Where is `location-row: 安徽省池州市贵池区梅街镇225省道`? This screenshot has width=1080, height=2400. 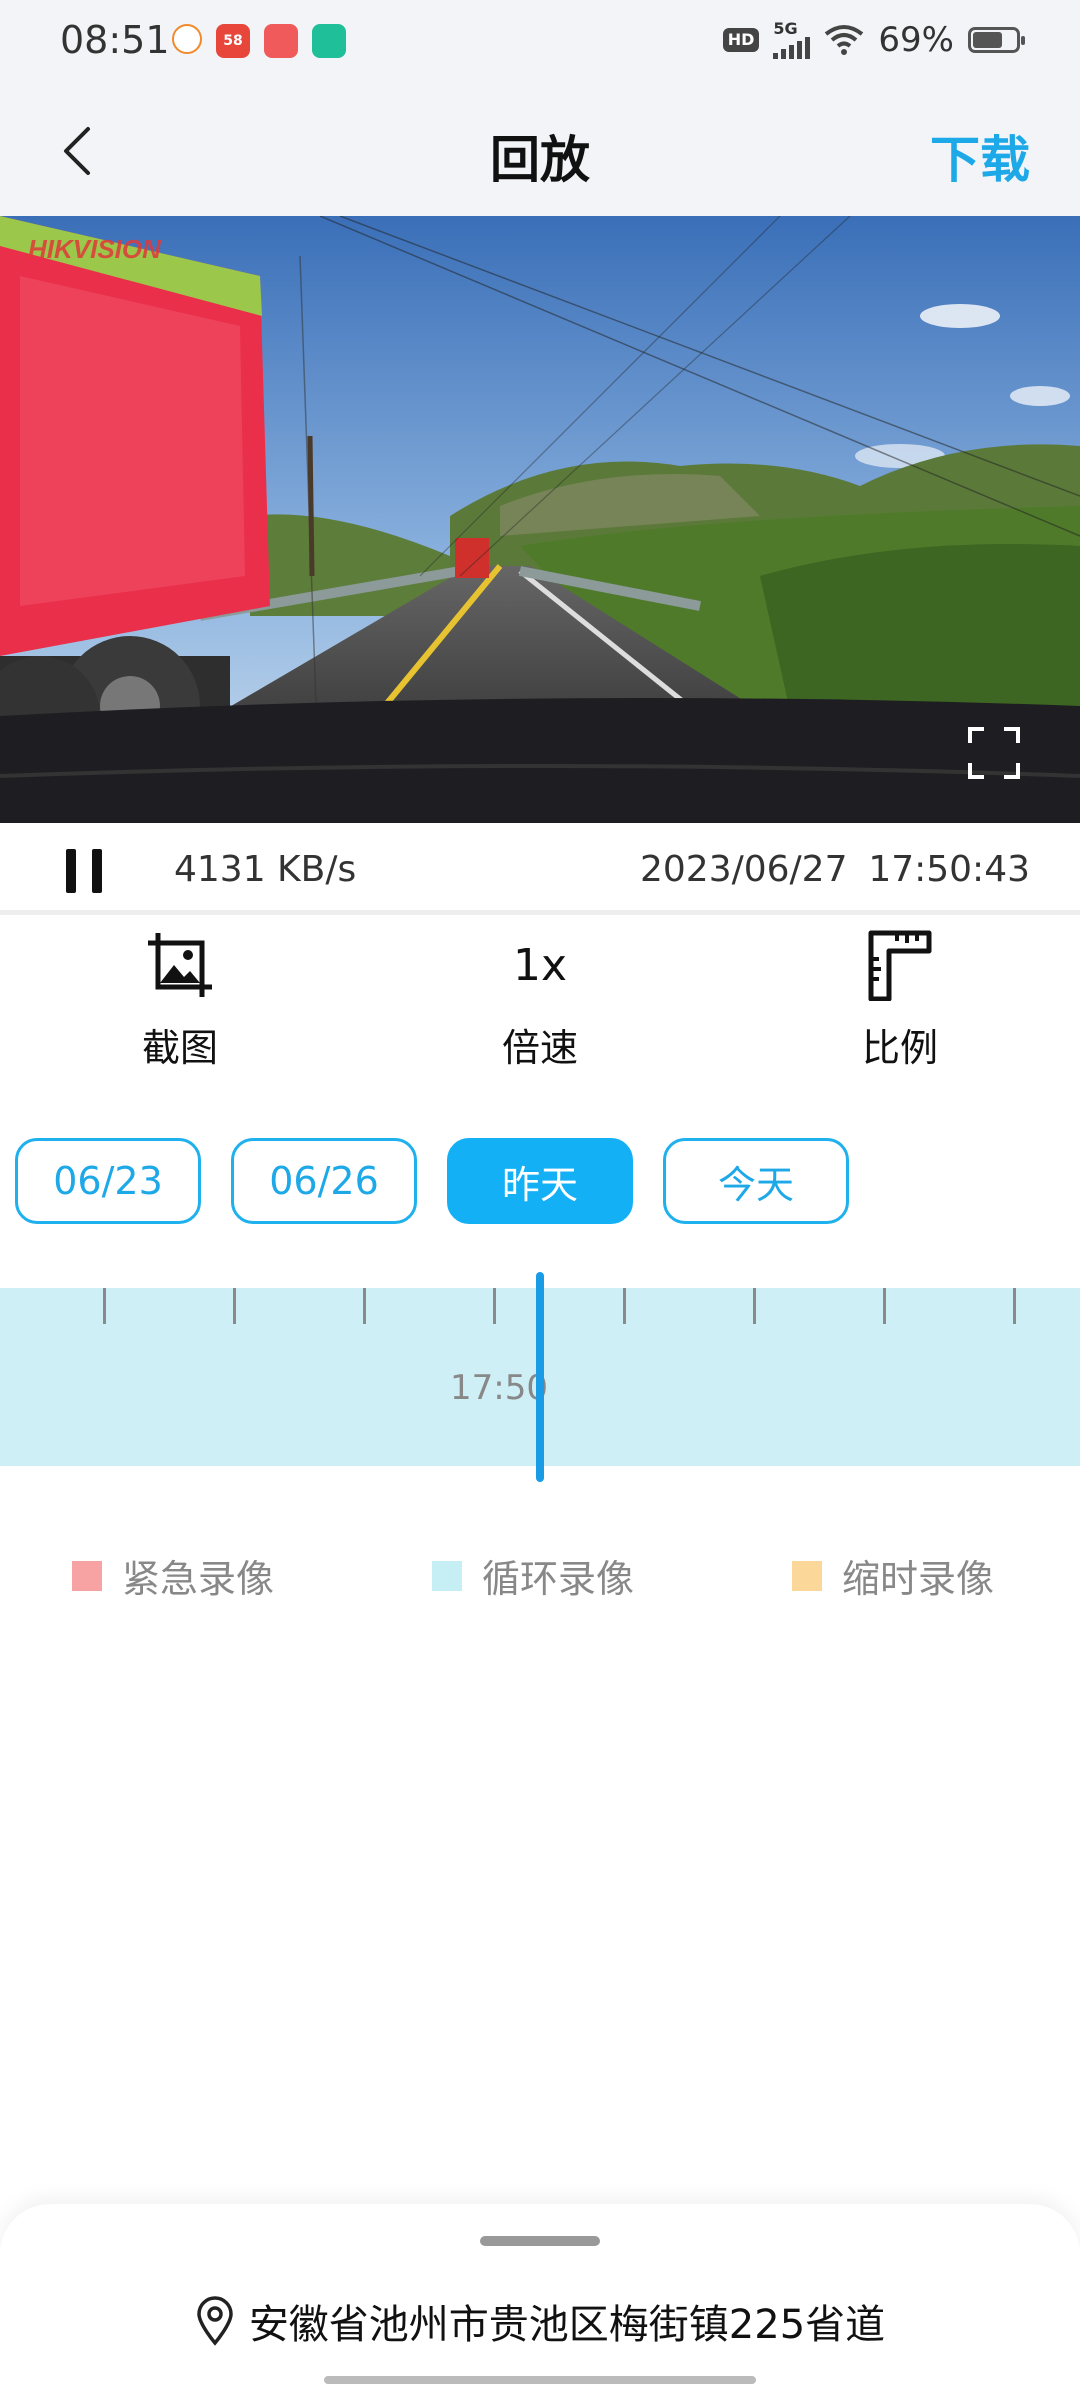 location-row: 安徽省池州市贵池区梅街镇225省道 is located at coordinates (540, 2321).